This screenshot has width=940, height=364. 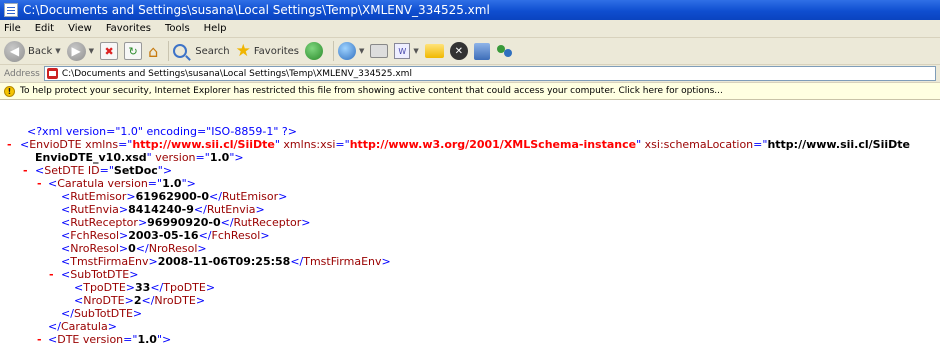 I want to click on refresh-button: ↻, so click(x=133, y=51).